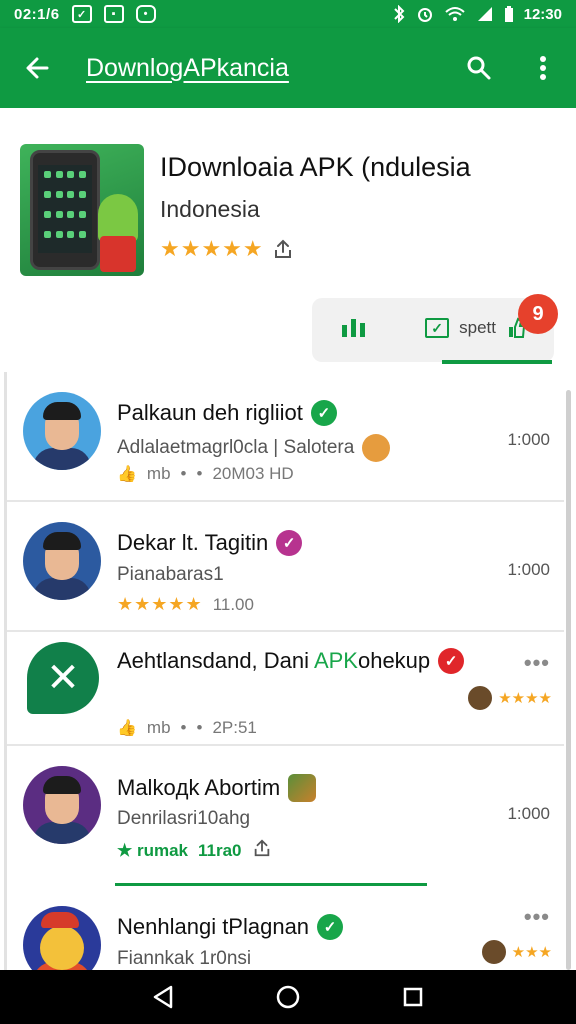  Describe the element at coordinates (424, 15) in the screenshot. I see `alarm-icon` at that location.